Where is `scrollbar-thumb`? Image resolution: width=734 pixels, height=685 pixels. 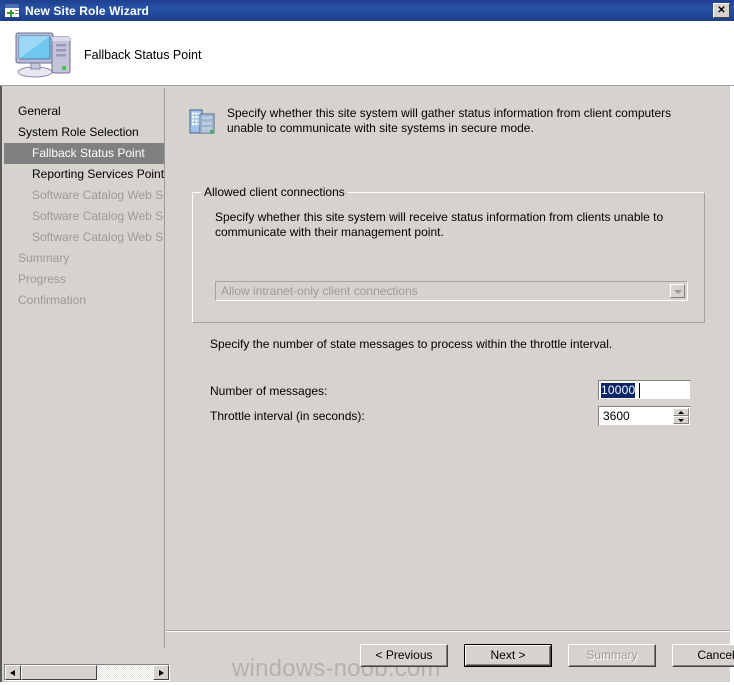
scrollbar-thumb is located at coordinates (59, 672).